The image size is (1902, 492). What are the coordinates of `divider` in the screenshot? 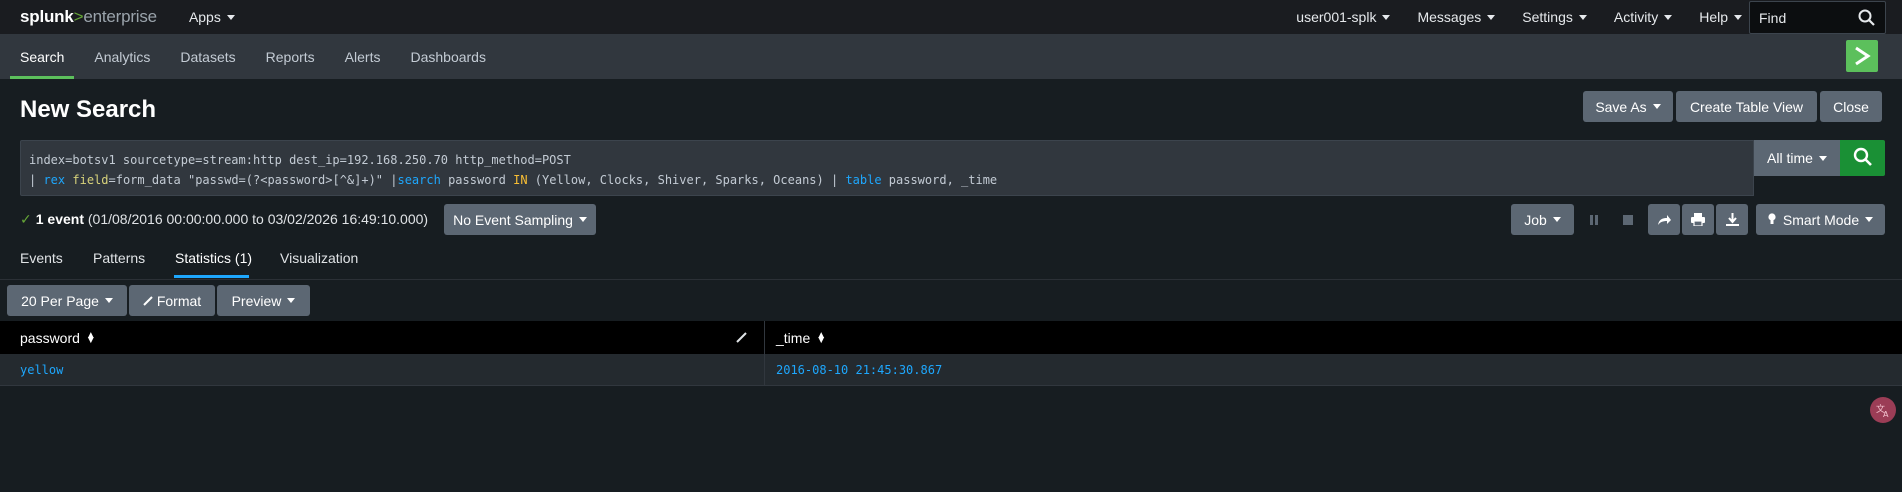 It's located at (951, 279).